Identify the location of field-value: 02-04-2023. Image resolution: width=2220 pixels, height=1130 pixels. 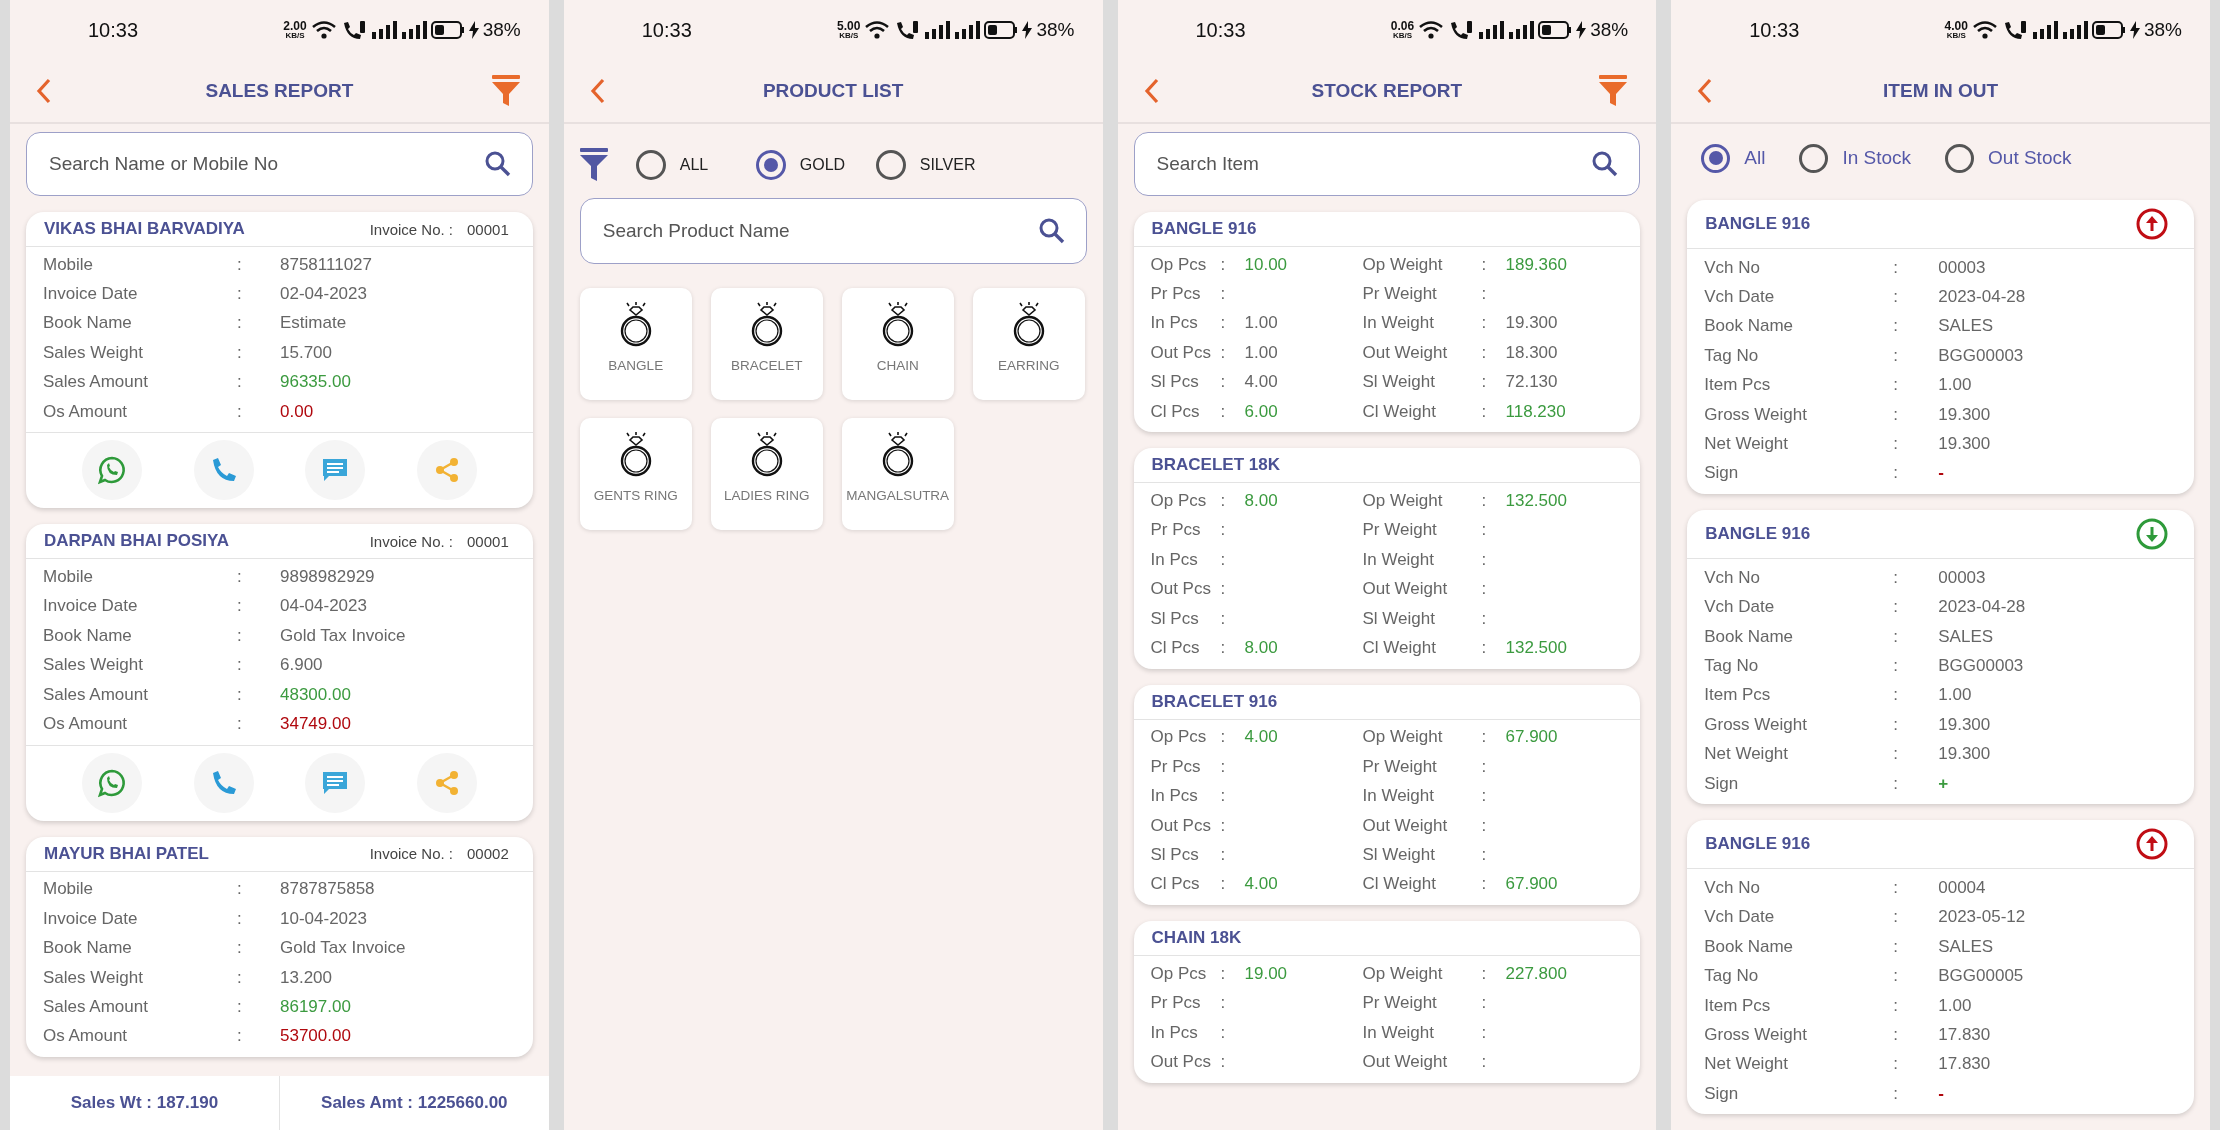
(324, 294).